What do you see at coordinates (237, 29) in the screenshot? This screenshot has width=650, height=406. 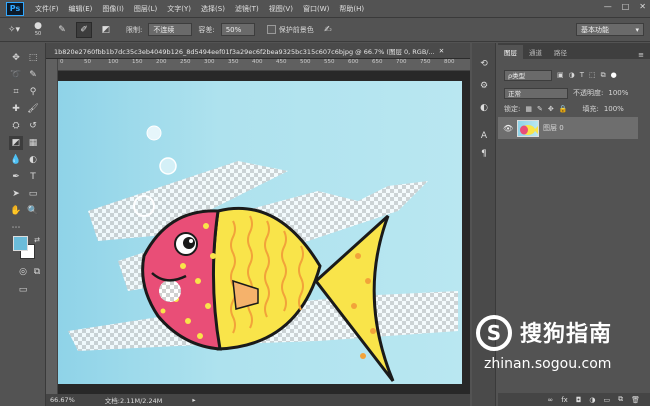 I see `tolerance-input: 50%` at bounding box center [237, 29].